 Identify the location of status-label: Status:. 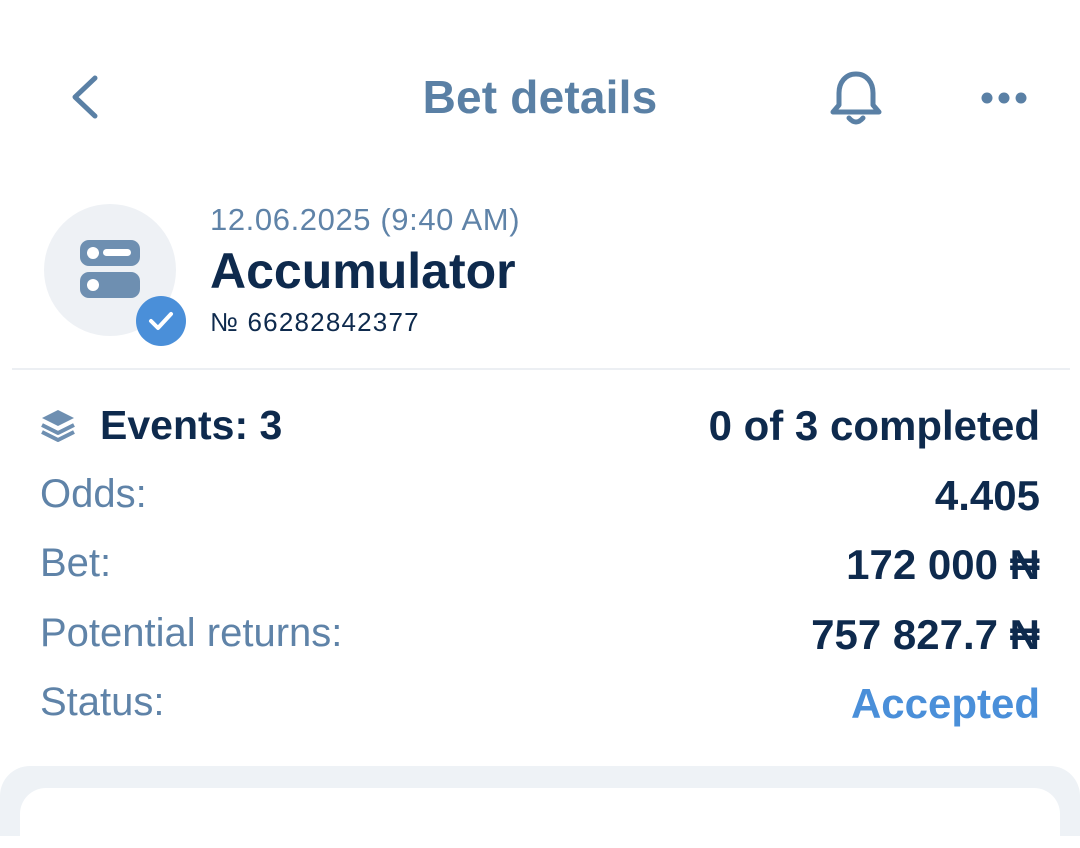
(102, 702).